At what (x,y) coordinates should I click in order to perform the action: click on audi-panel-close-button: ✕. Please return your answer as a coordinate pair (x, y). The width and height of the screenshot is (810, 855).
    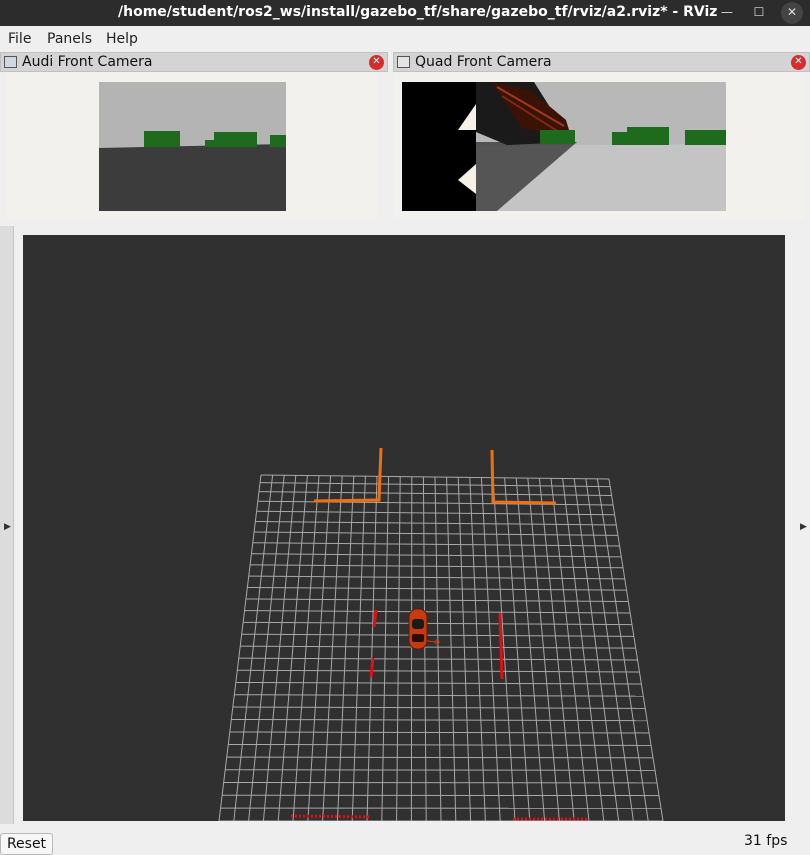
    Looking at the image, I should click on (376, 62).